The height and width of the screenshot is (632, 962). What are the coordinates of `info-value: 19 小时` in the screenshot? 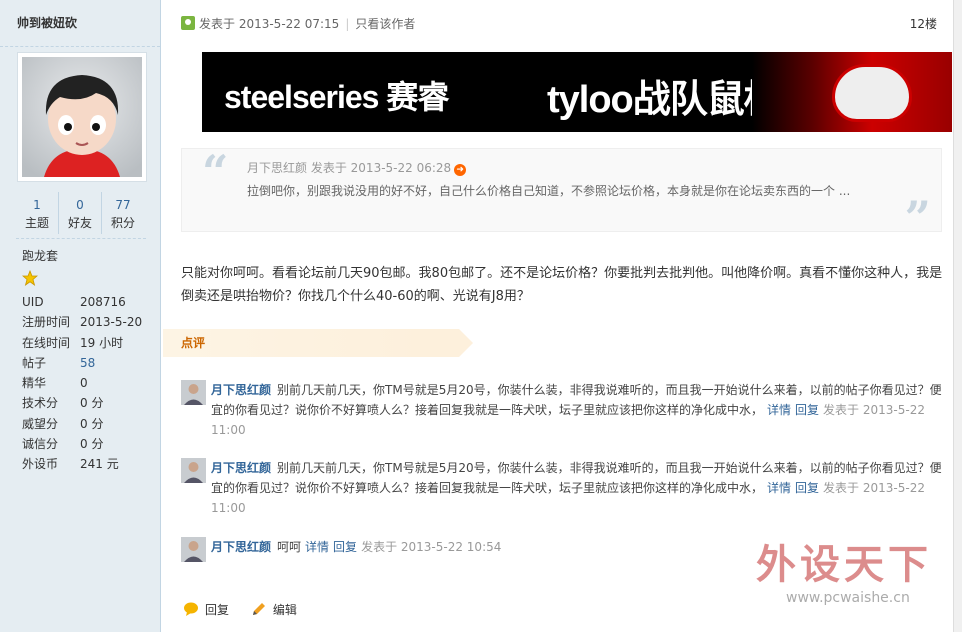 It's located at (102, 342).